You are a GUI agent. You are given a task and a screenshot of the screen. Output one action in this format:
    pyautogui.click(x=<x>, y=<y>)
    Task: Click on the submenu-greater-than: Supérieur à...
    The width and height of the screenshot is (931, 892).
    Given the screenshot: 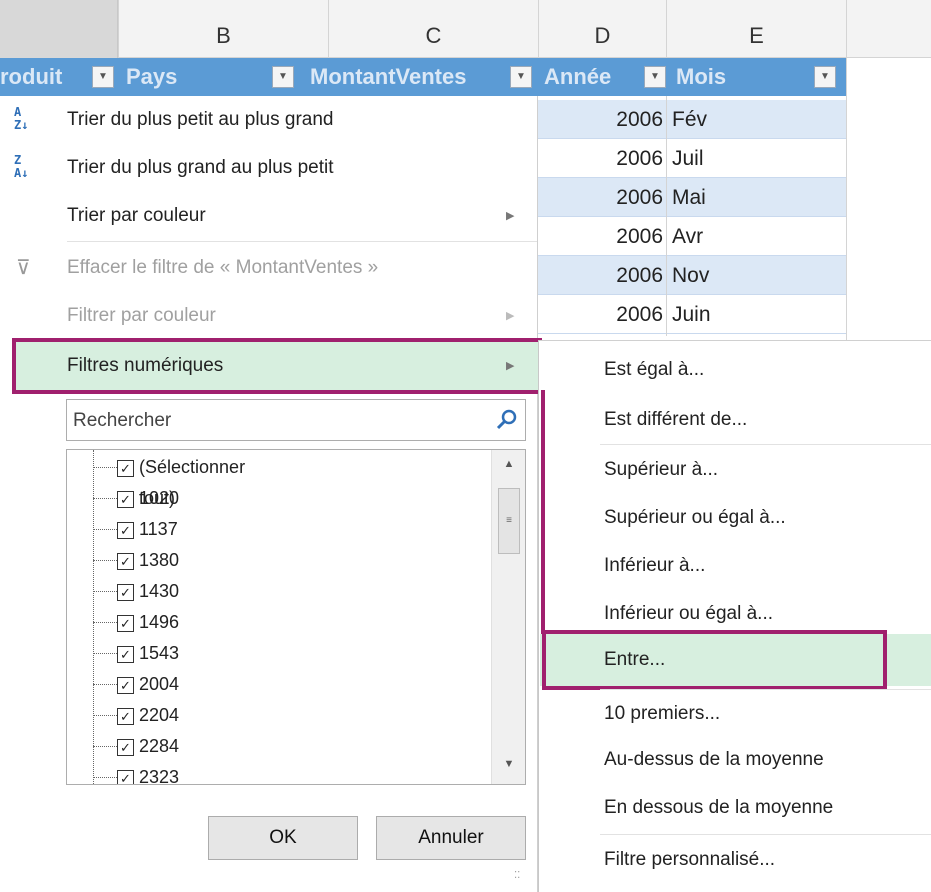 What is the action you would take?
    pyautogui.click(x=734, y=470)
    